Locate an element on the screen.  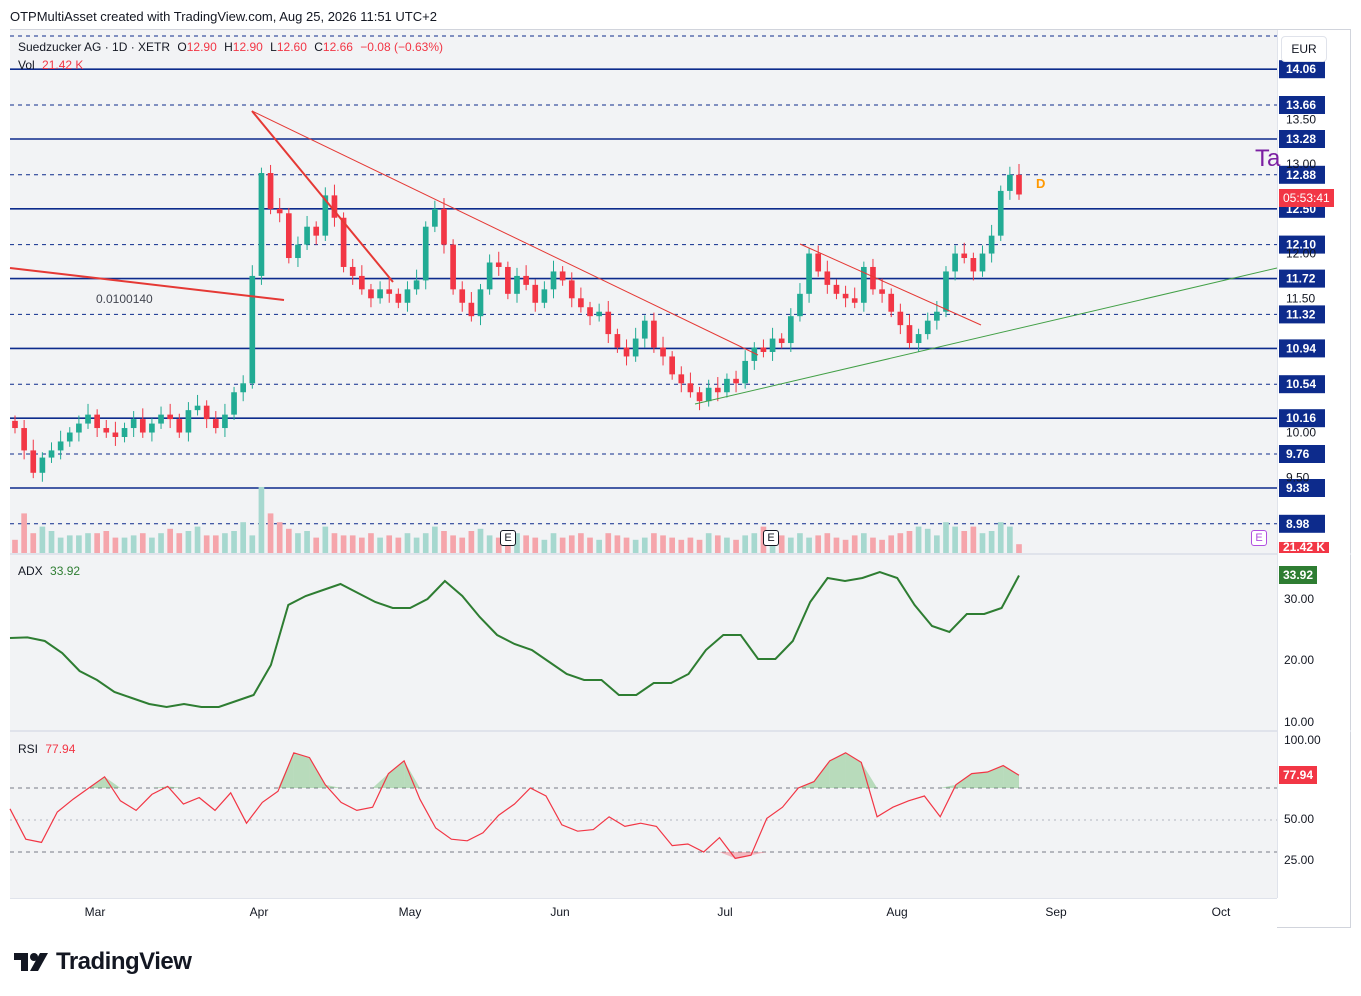
time-axis-label: Sep is located at coordinates (1056, 912).